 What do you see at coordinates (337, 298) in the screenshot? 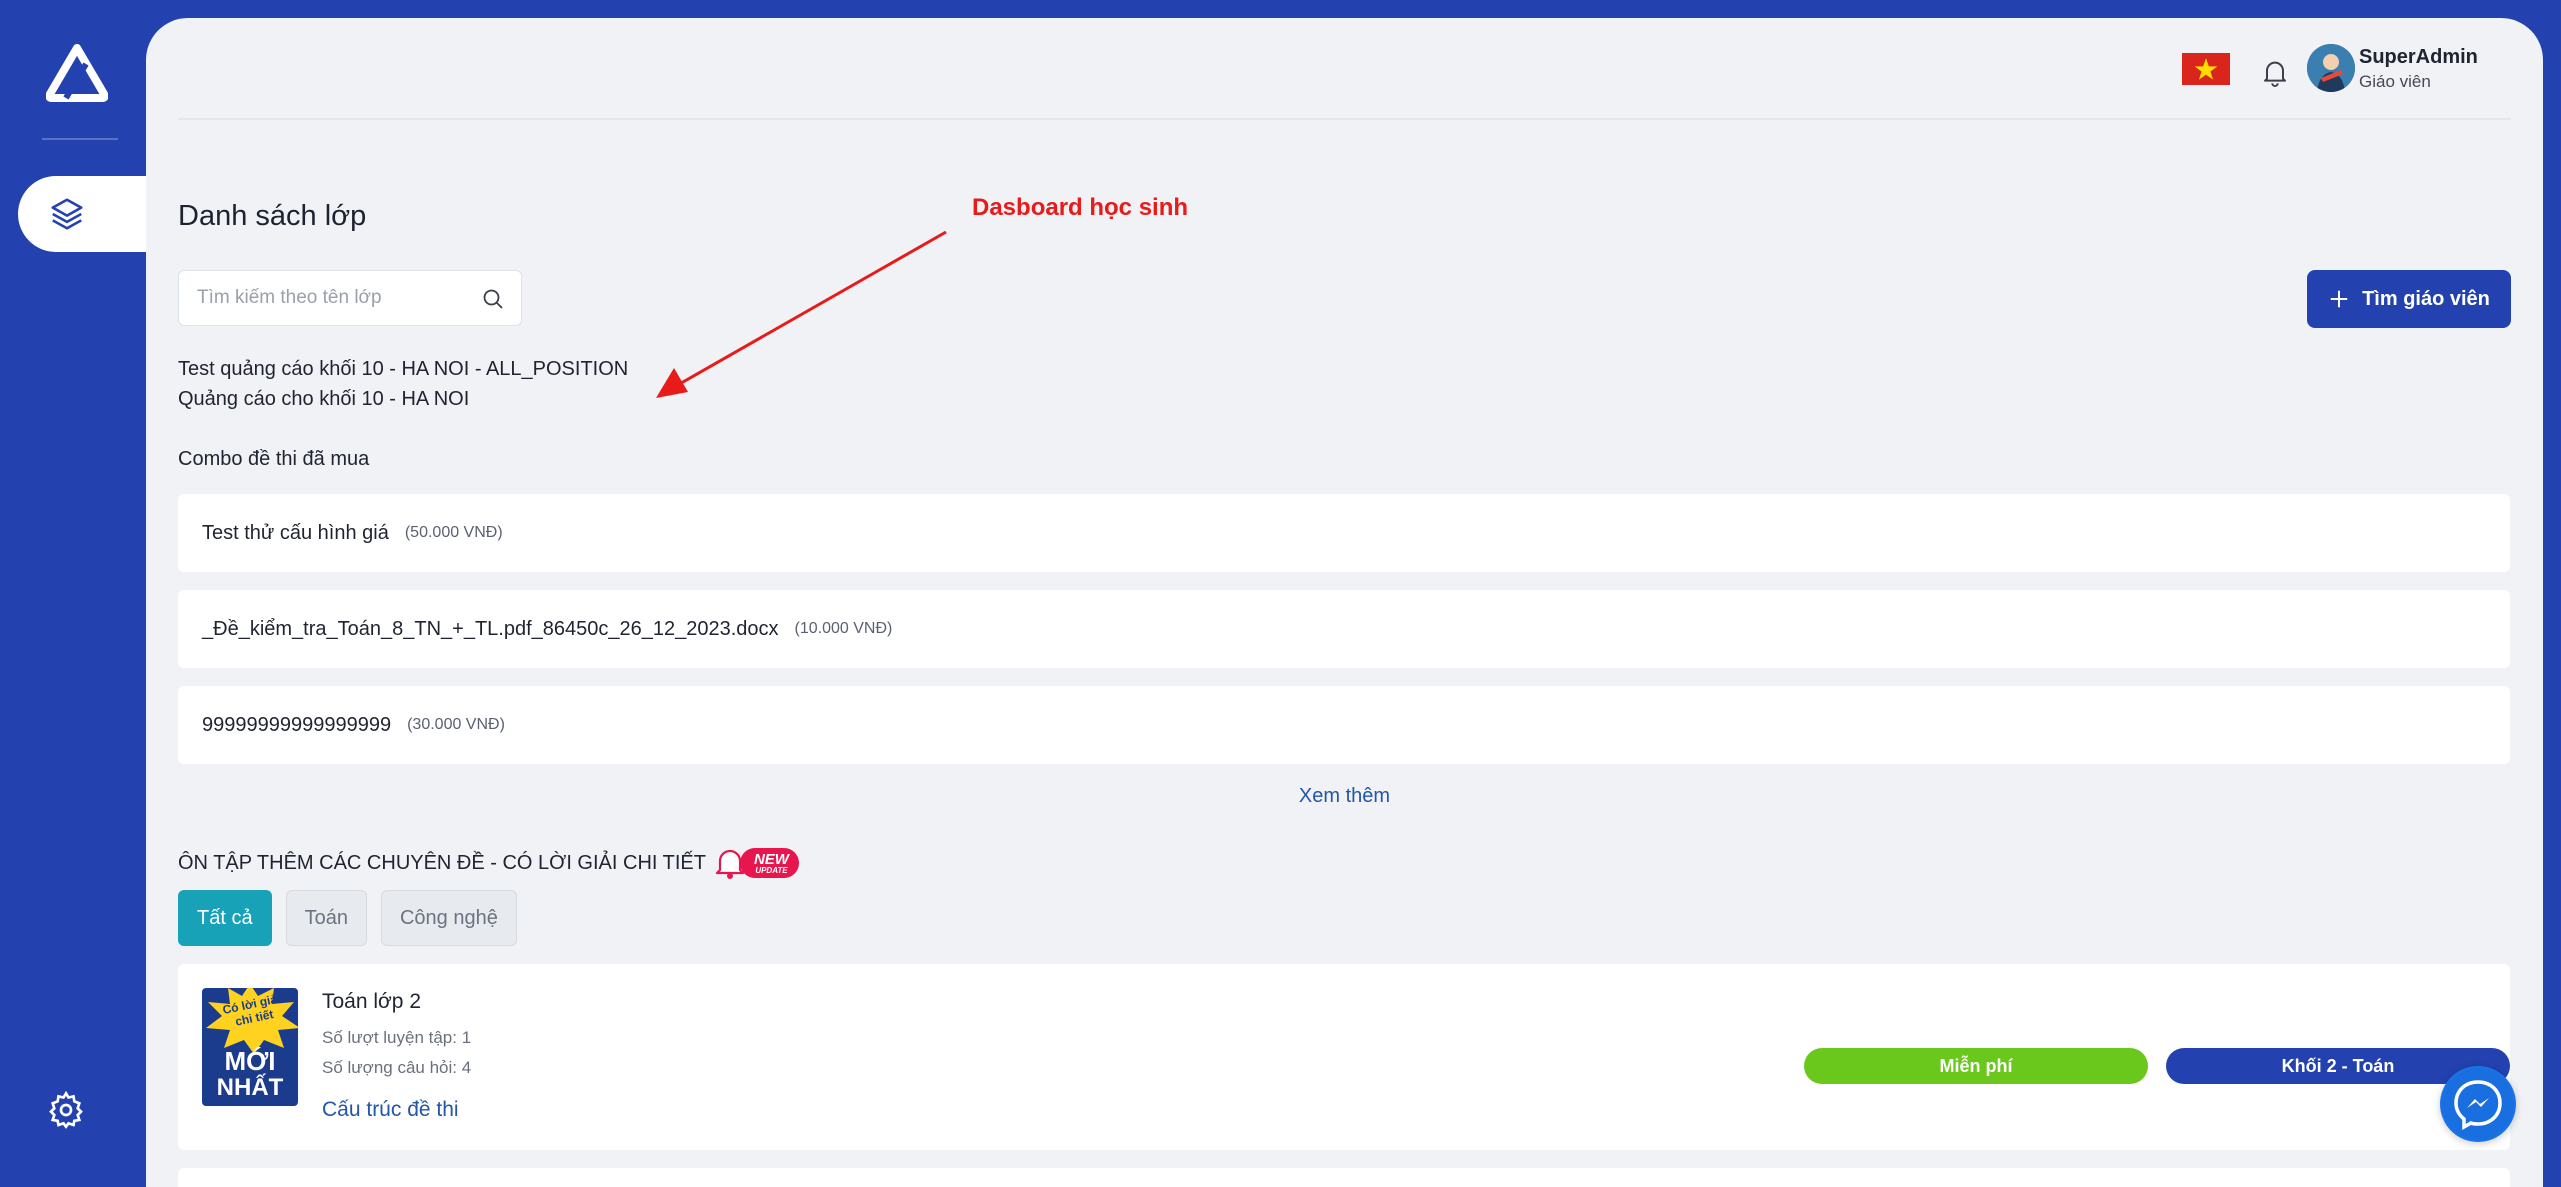
I see `search-input` at bounding box center [337, 298].